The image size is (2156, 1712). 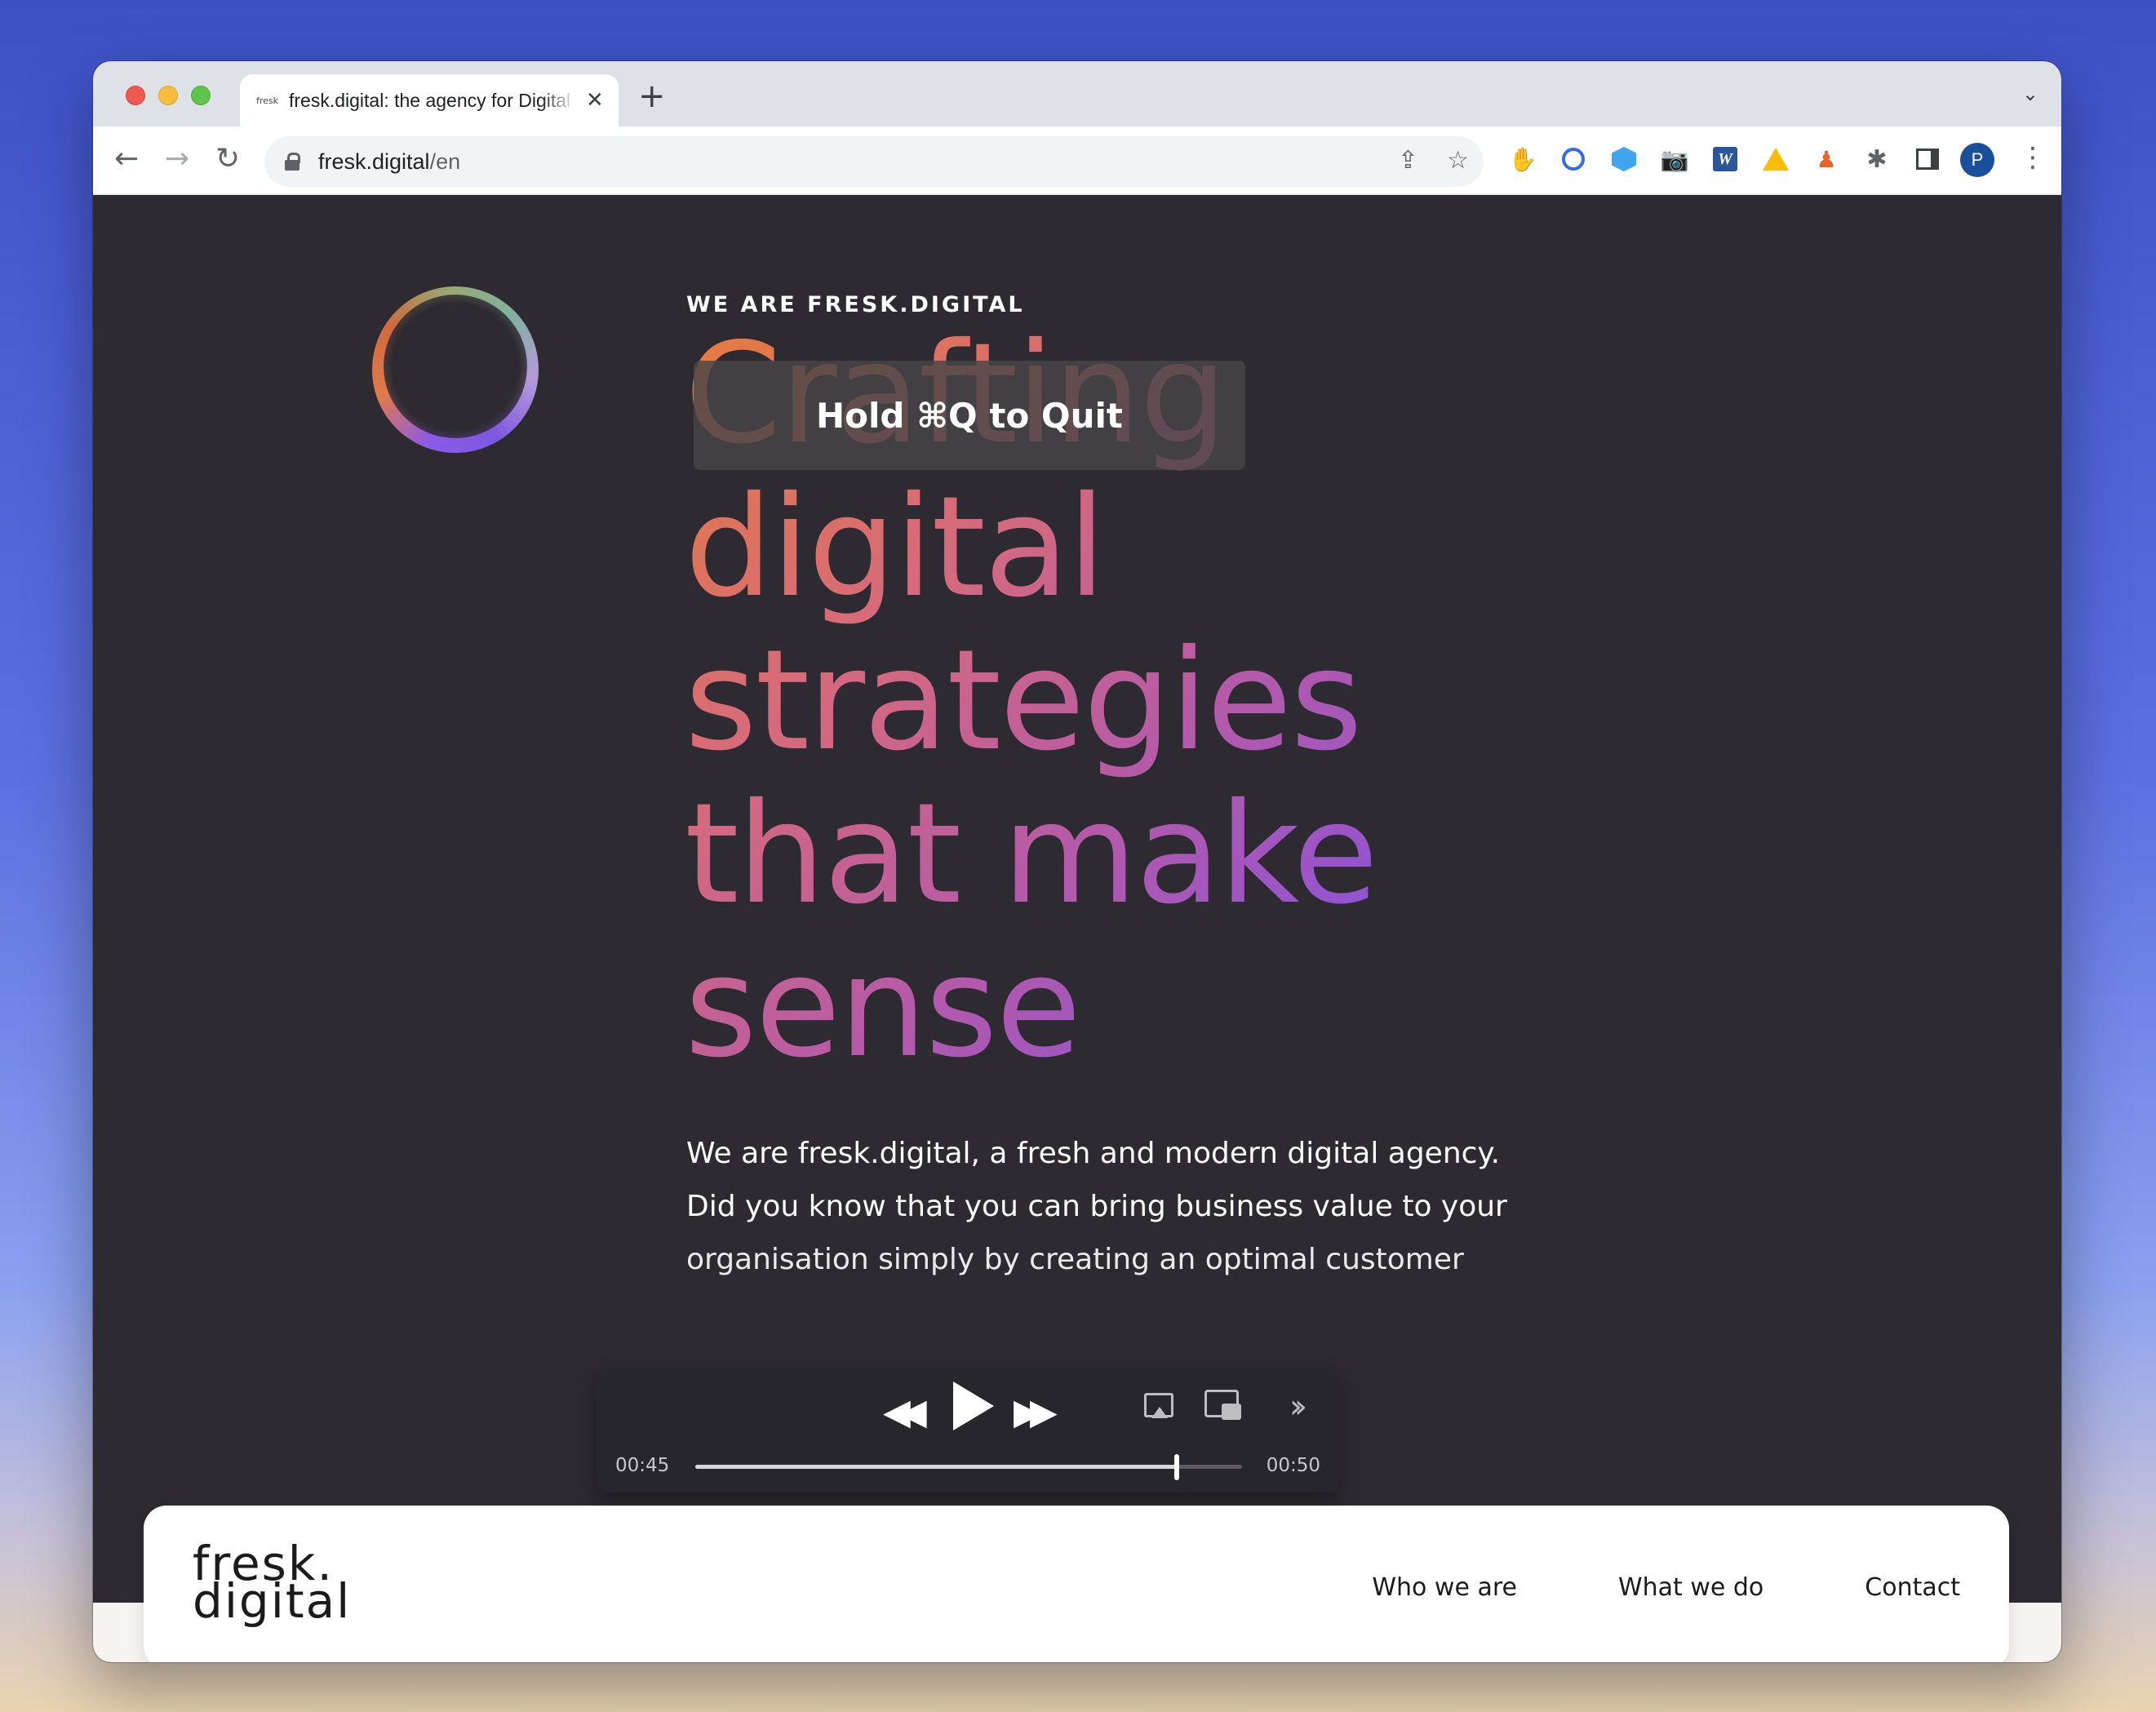 I want to click on play-icon, so click(x=973, y=1408).